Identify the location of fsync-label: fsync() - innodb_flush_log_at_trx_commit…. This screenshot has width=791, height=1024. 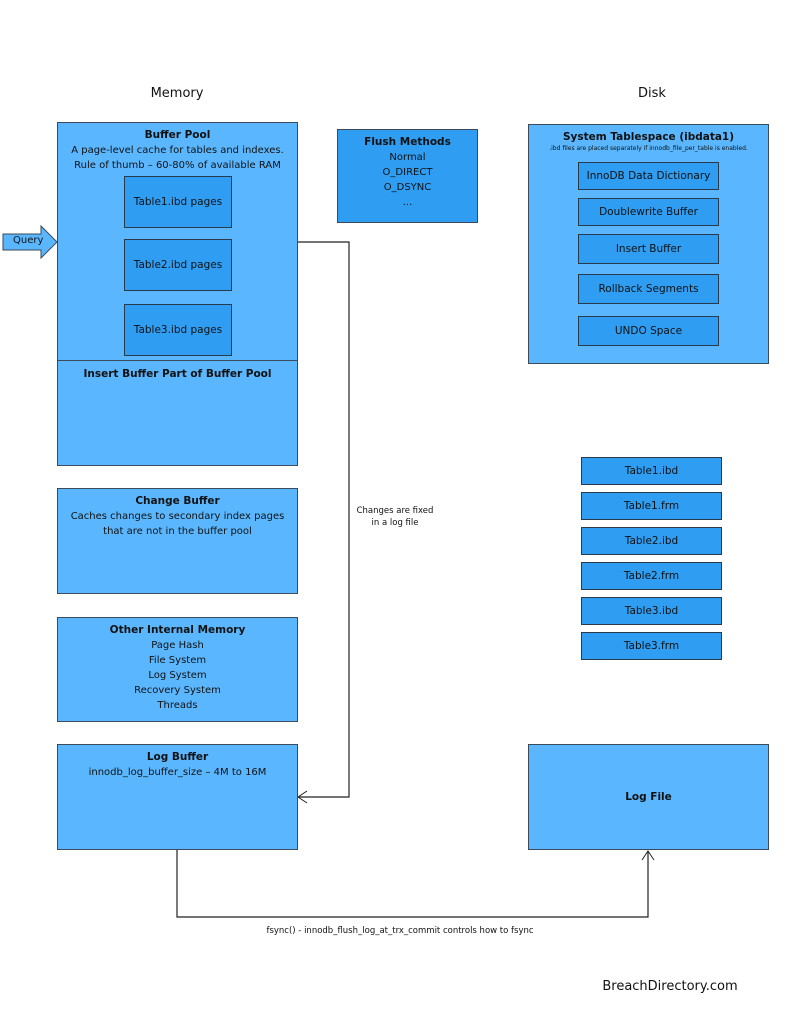
(400, 931).